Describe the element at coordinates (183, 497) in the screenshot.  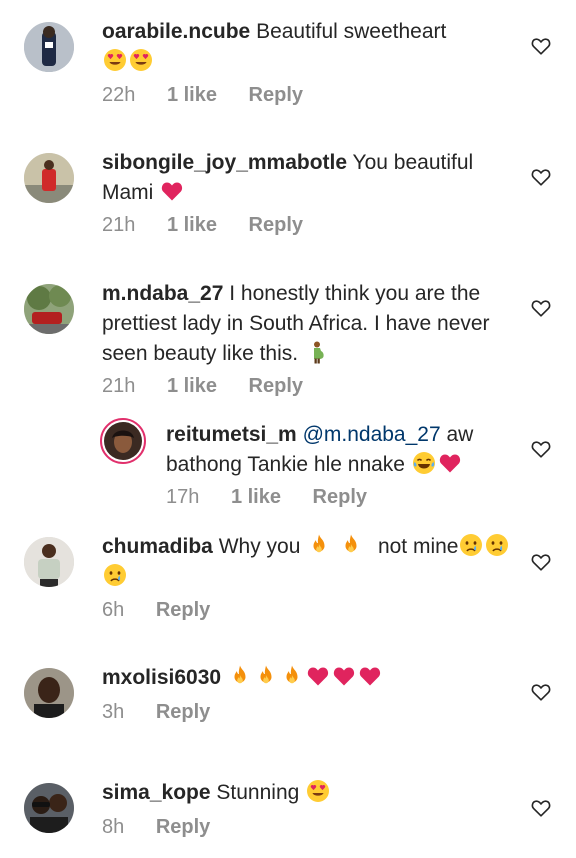
I see `comment-time: 17h` at that location.